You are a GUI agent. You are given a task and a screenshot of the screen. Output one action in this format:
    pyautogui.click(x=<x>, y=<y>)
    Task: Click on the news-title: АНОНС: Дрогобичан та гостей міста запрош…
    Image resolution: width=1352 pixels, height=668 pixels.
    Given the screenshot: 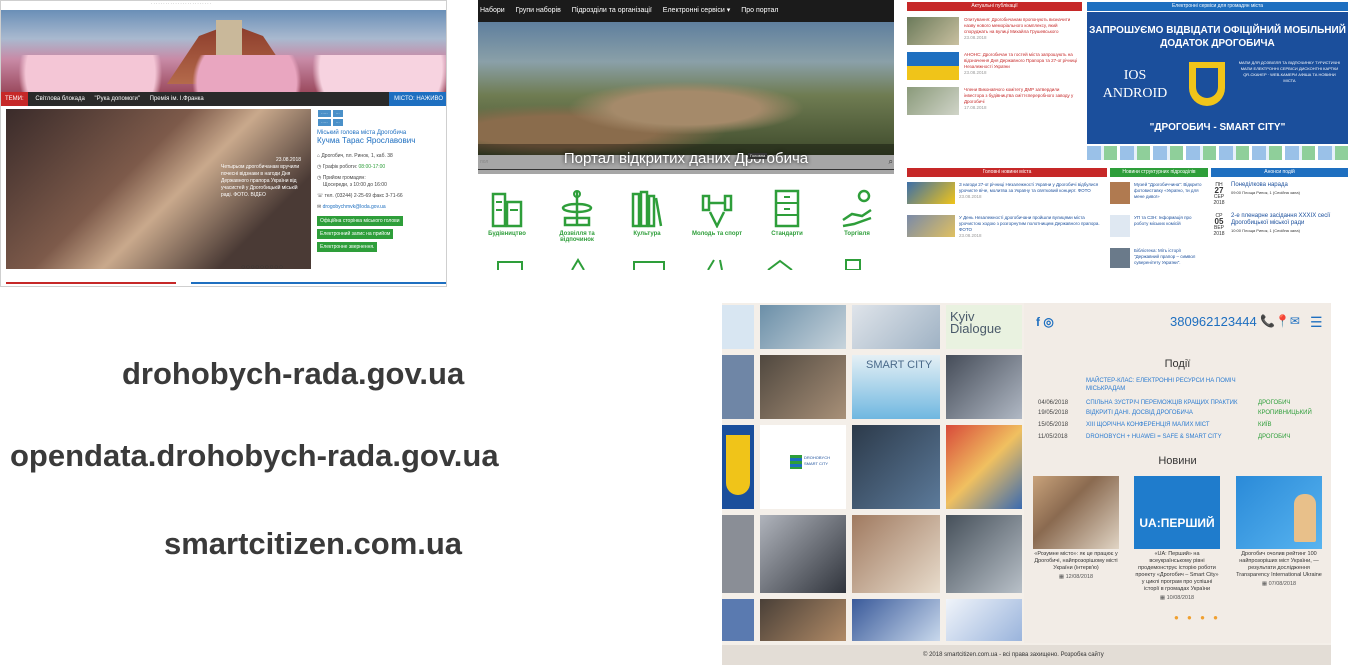 What is the action you would take?
    pyautogui.click(x=1020, y=60)
    